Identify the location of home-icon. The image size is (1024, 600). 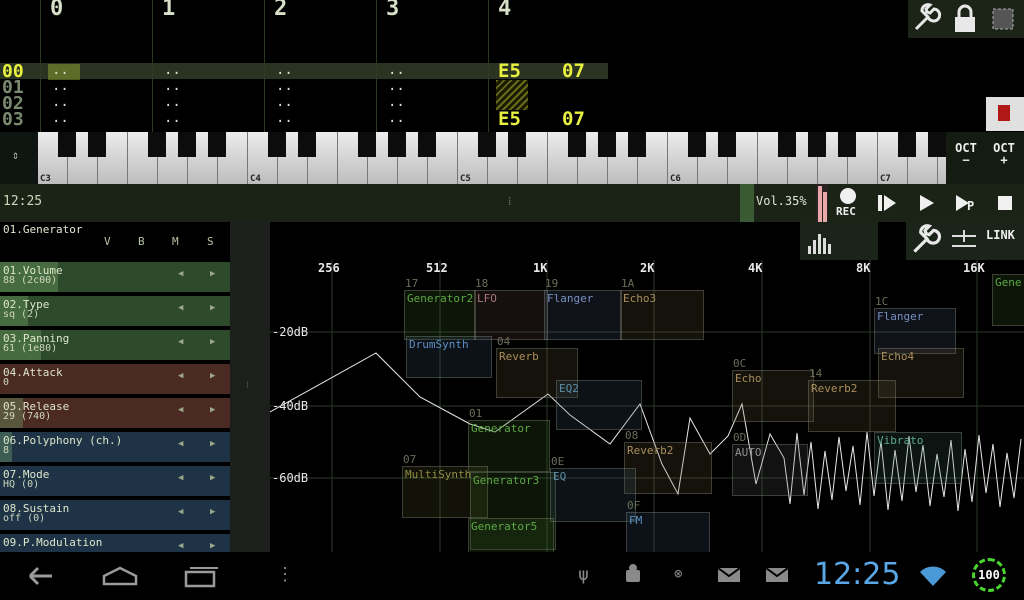
(120, 578).